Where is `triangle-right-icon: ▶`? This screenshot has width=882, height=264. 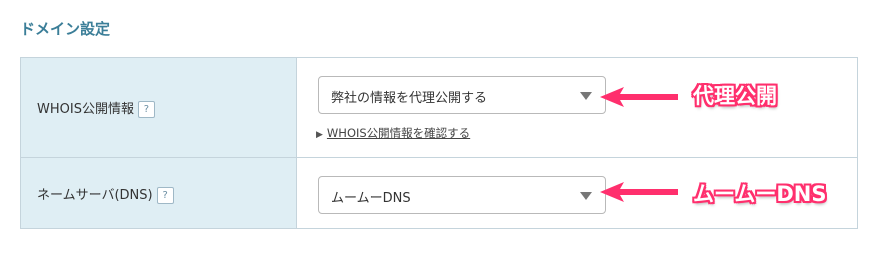
triangle-right-icon: ▶ is located at coordinates (319, 135).